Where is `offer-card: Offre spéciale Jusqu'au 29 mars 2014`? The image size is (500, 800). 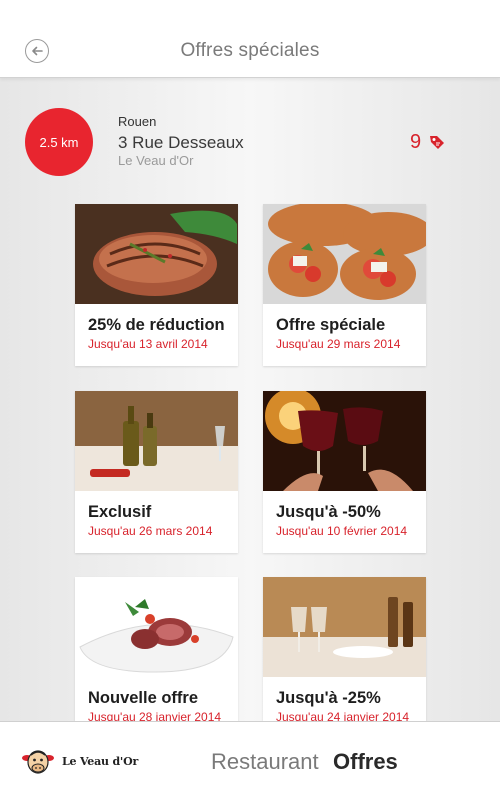
offer-card: Offre spéciale Jusqu'au 29 mars 2014 is located at coordinates (344, 285).